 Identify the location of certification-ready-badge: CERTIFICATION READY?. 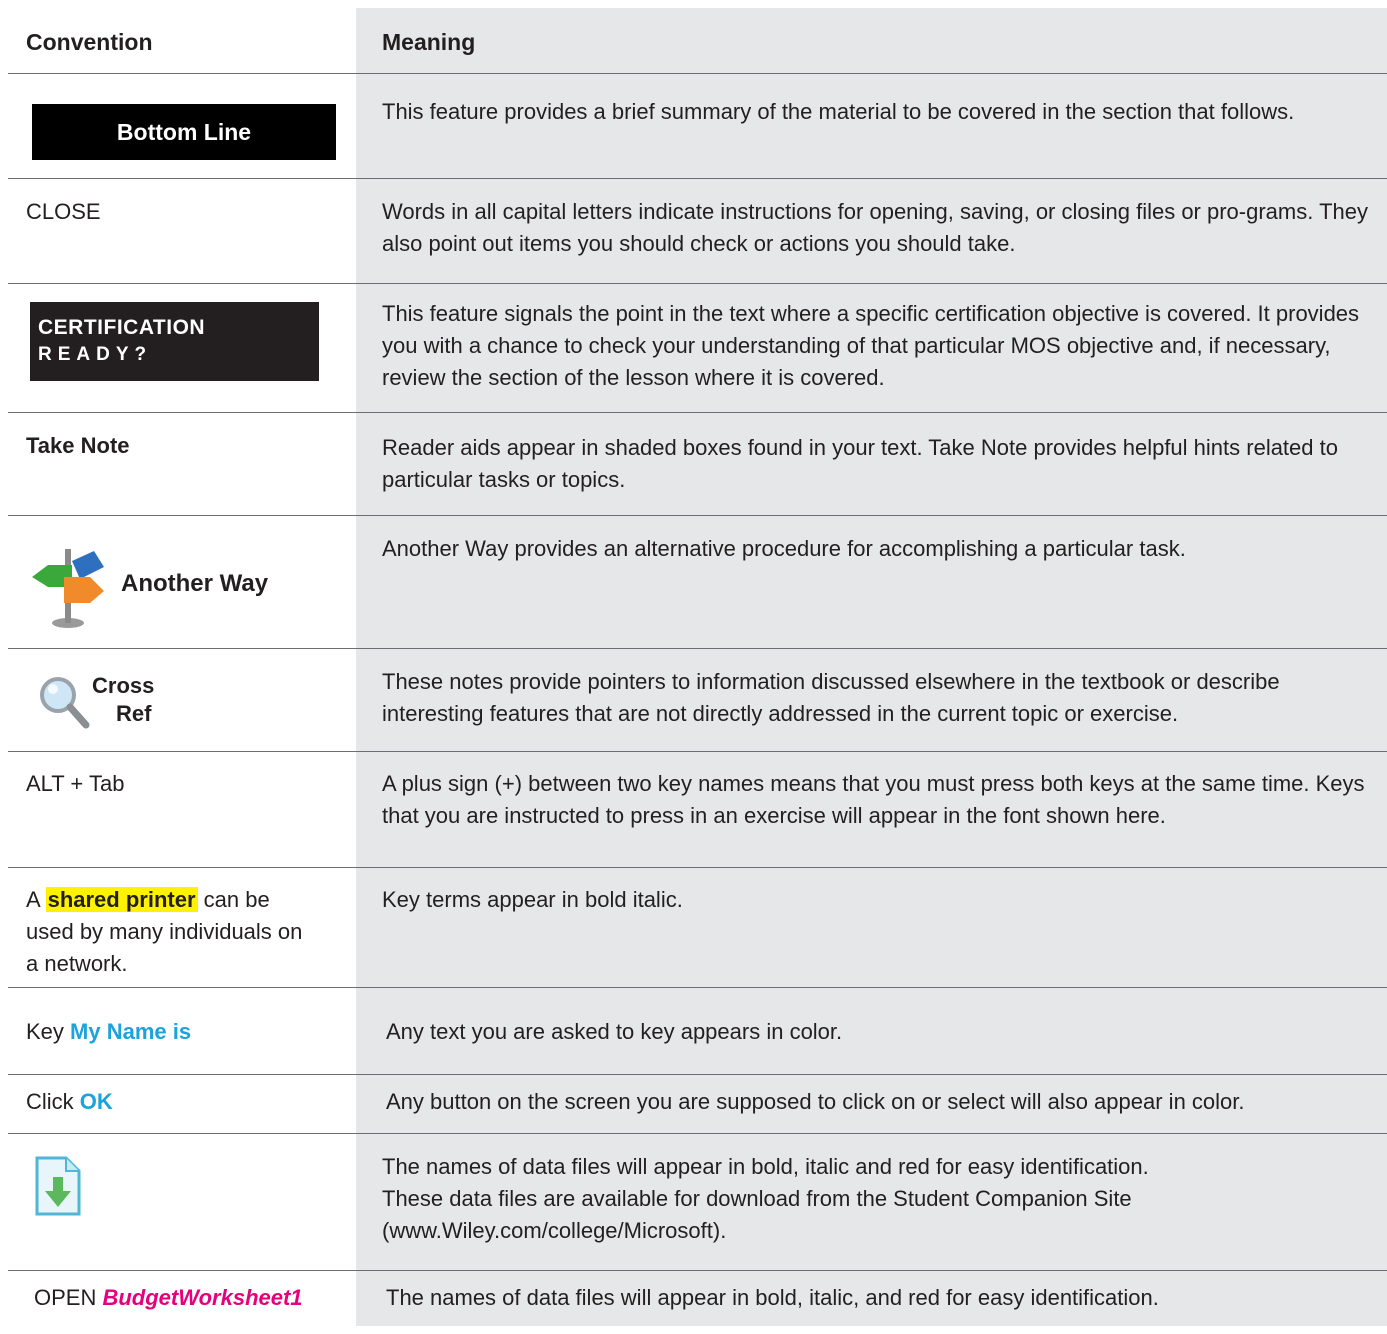
(174, 341).